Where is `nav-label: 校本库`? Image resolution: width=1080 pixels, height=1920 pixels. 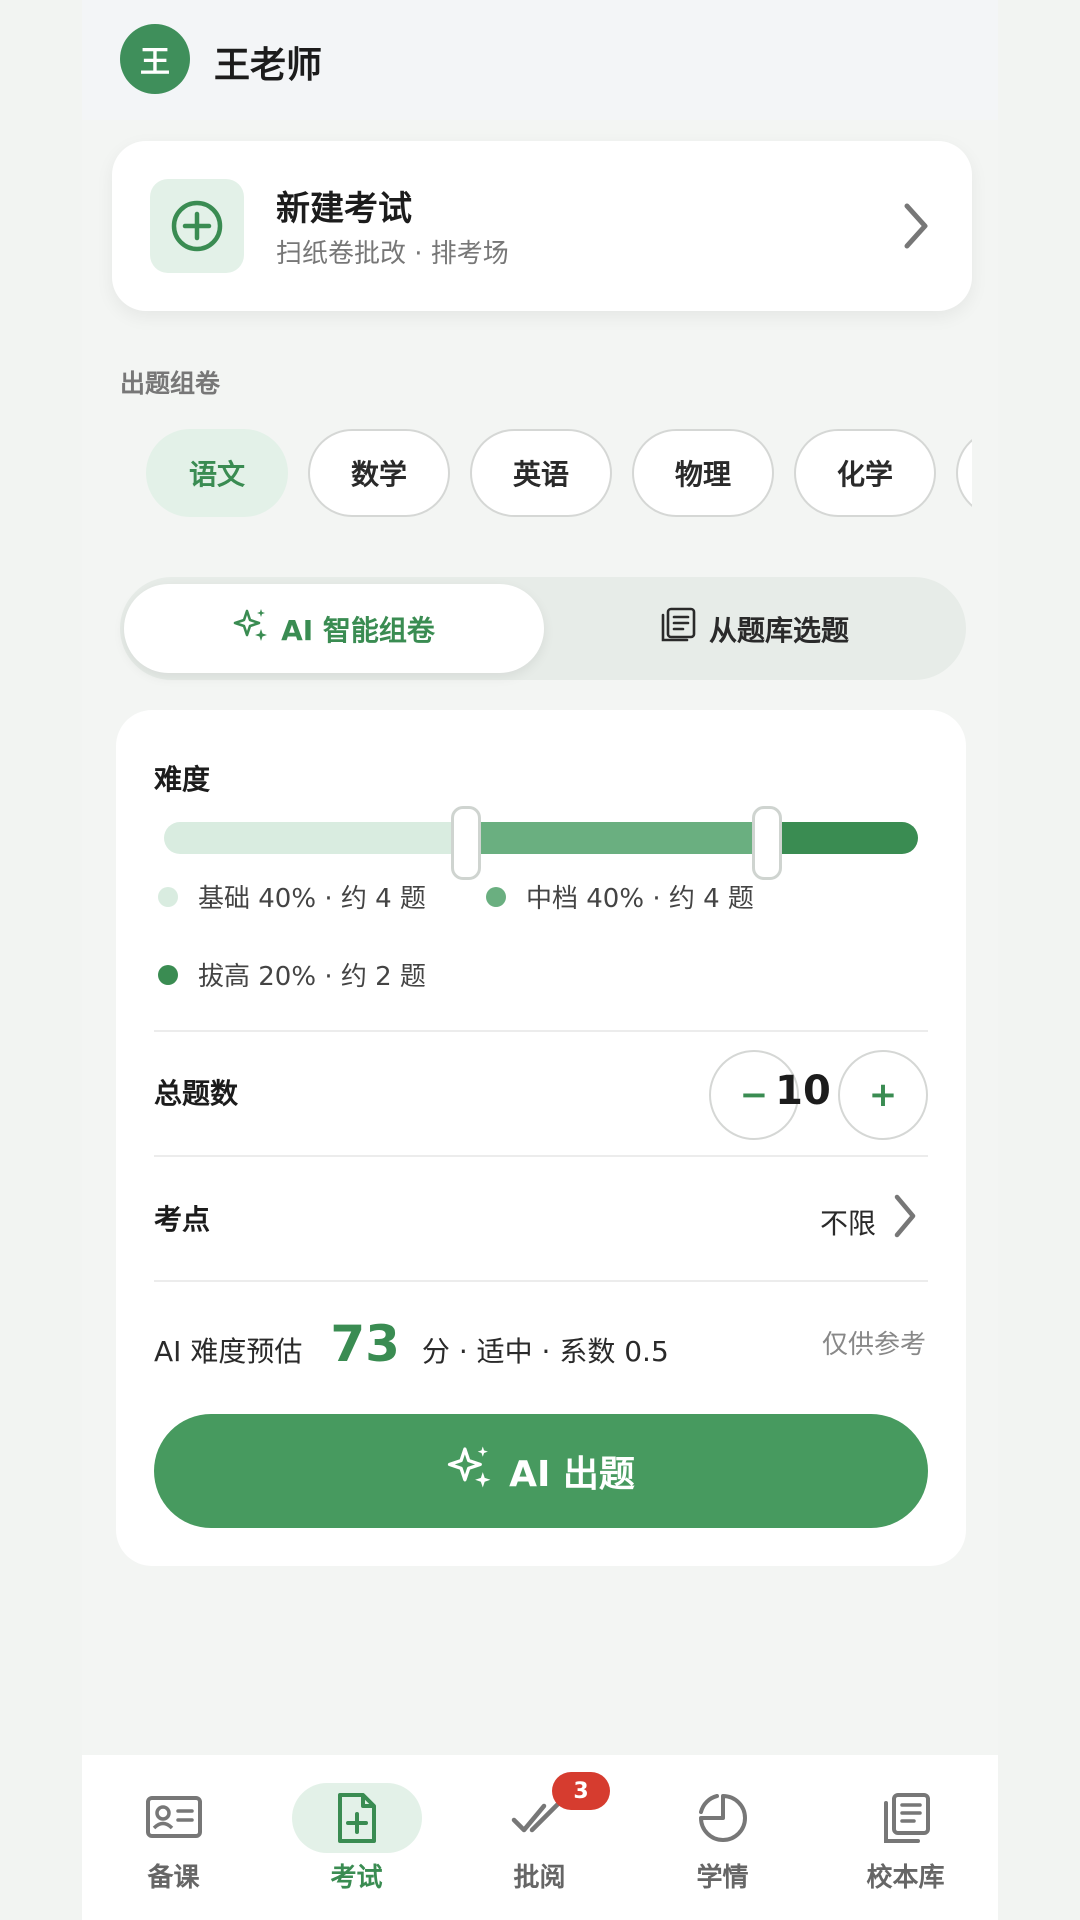 nav-label: 校本库 is located at coordinates (905, 1878).